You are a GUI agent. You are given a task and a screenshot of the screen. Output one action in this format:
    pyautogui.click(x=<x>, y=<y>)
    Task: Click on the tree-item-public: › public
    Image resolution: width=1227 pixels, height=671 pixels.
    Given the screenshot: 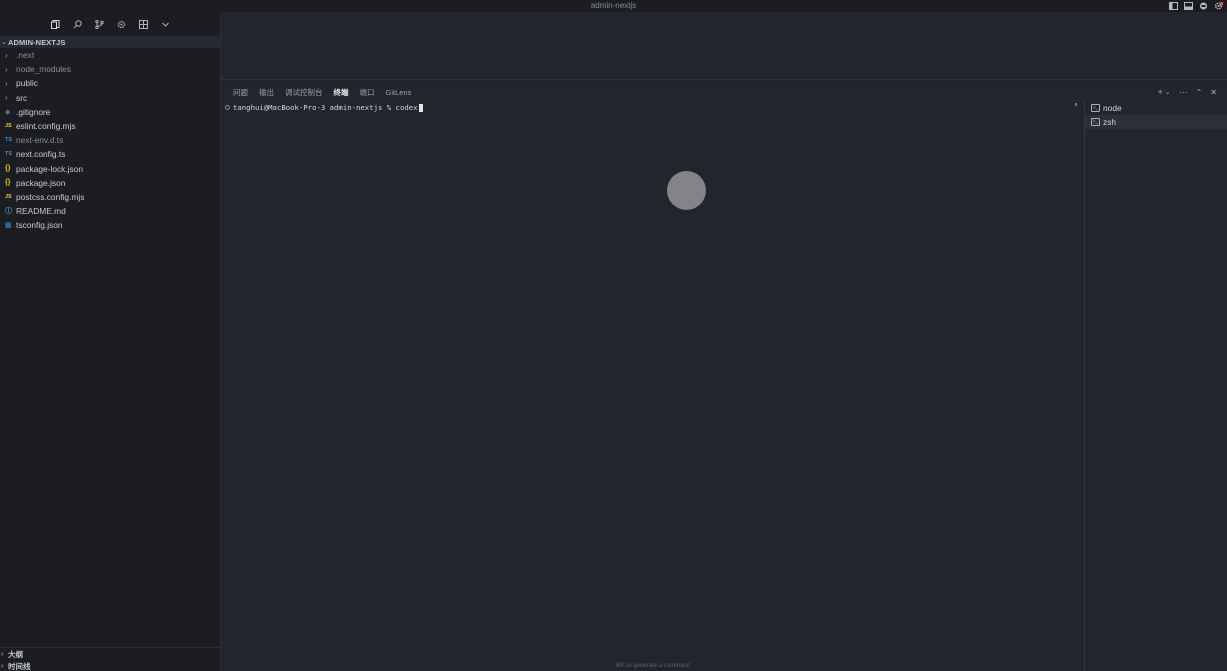 What is the action you would take?
    pyautogui.click(x=110, y=83)
    